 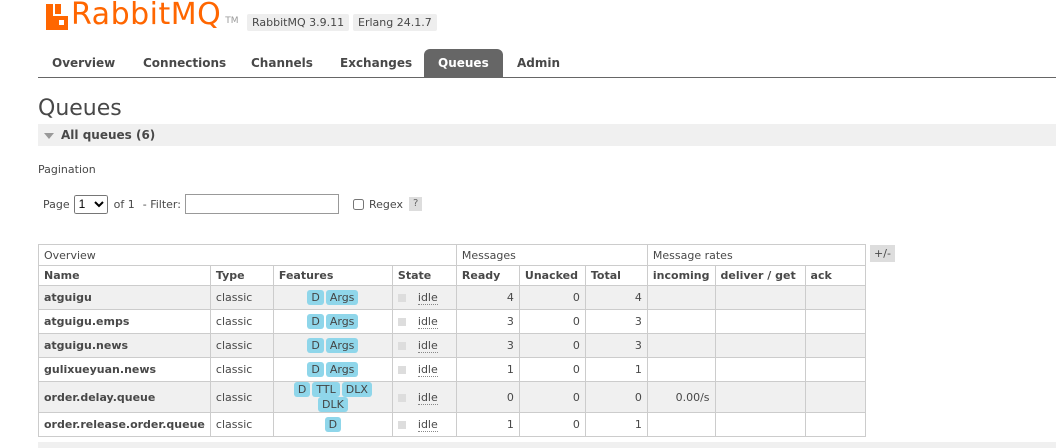 I want to click on table-row: atguigu classic D Args idle 4 0 4, so click(x=452, y=297).